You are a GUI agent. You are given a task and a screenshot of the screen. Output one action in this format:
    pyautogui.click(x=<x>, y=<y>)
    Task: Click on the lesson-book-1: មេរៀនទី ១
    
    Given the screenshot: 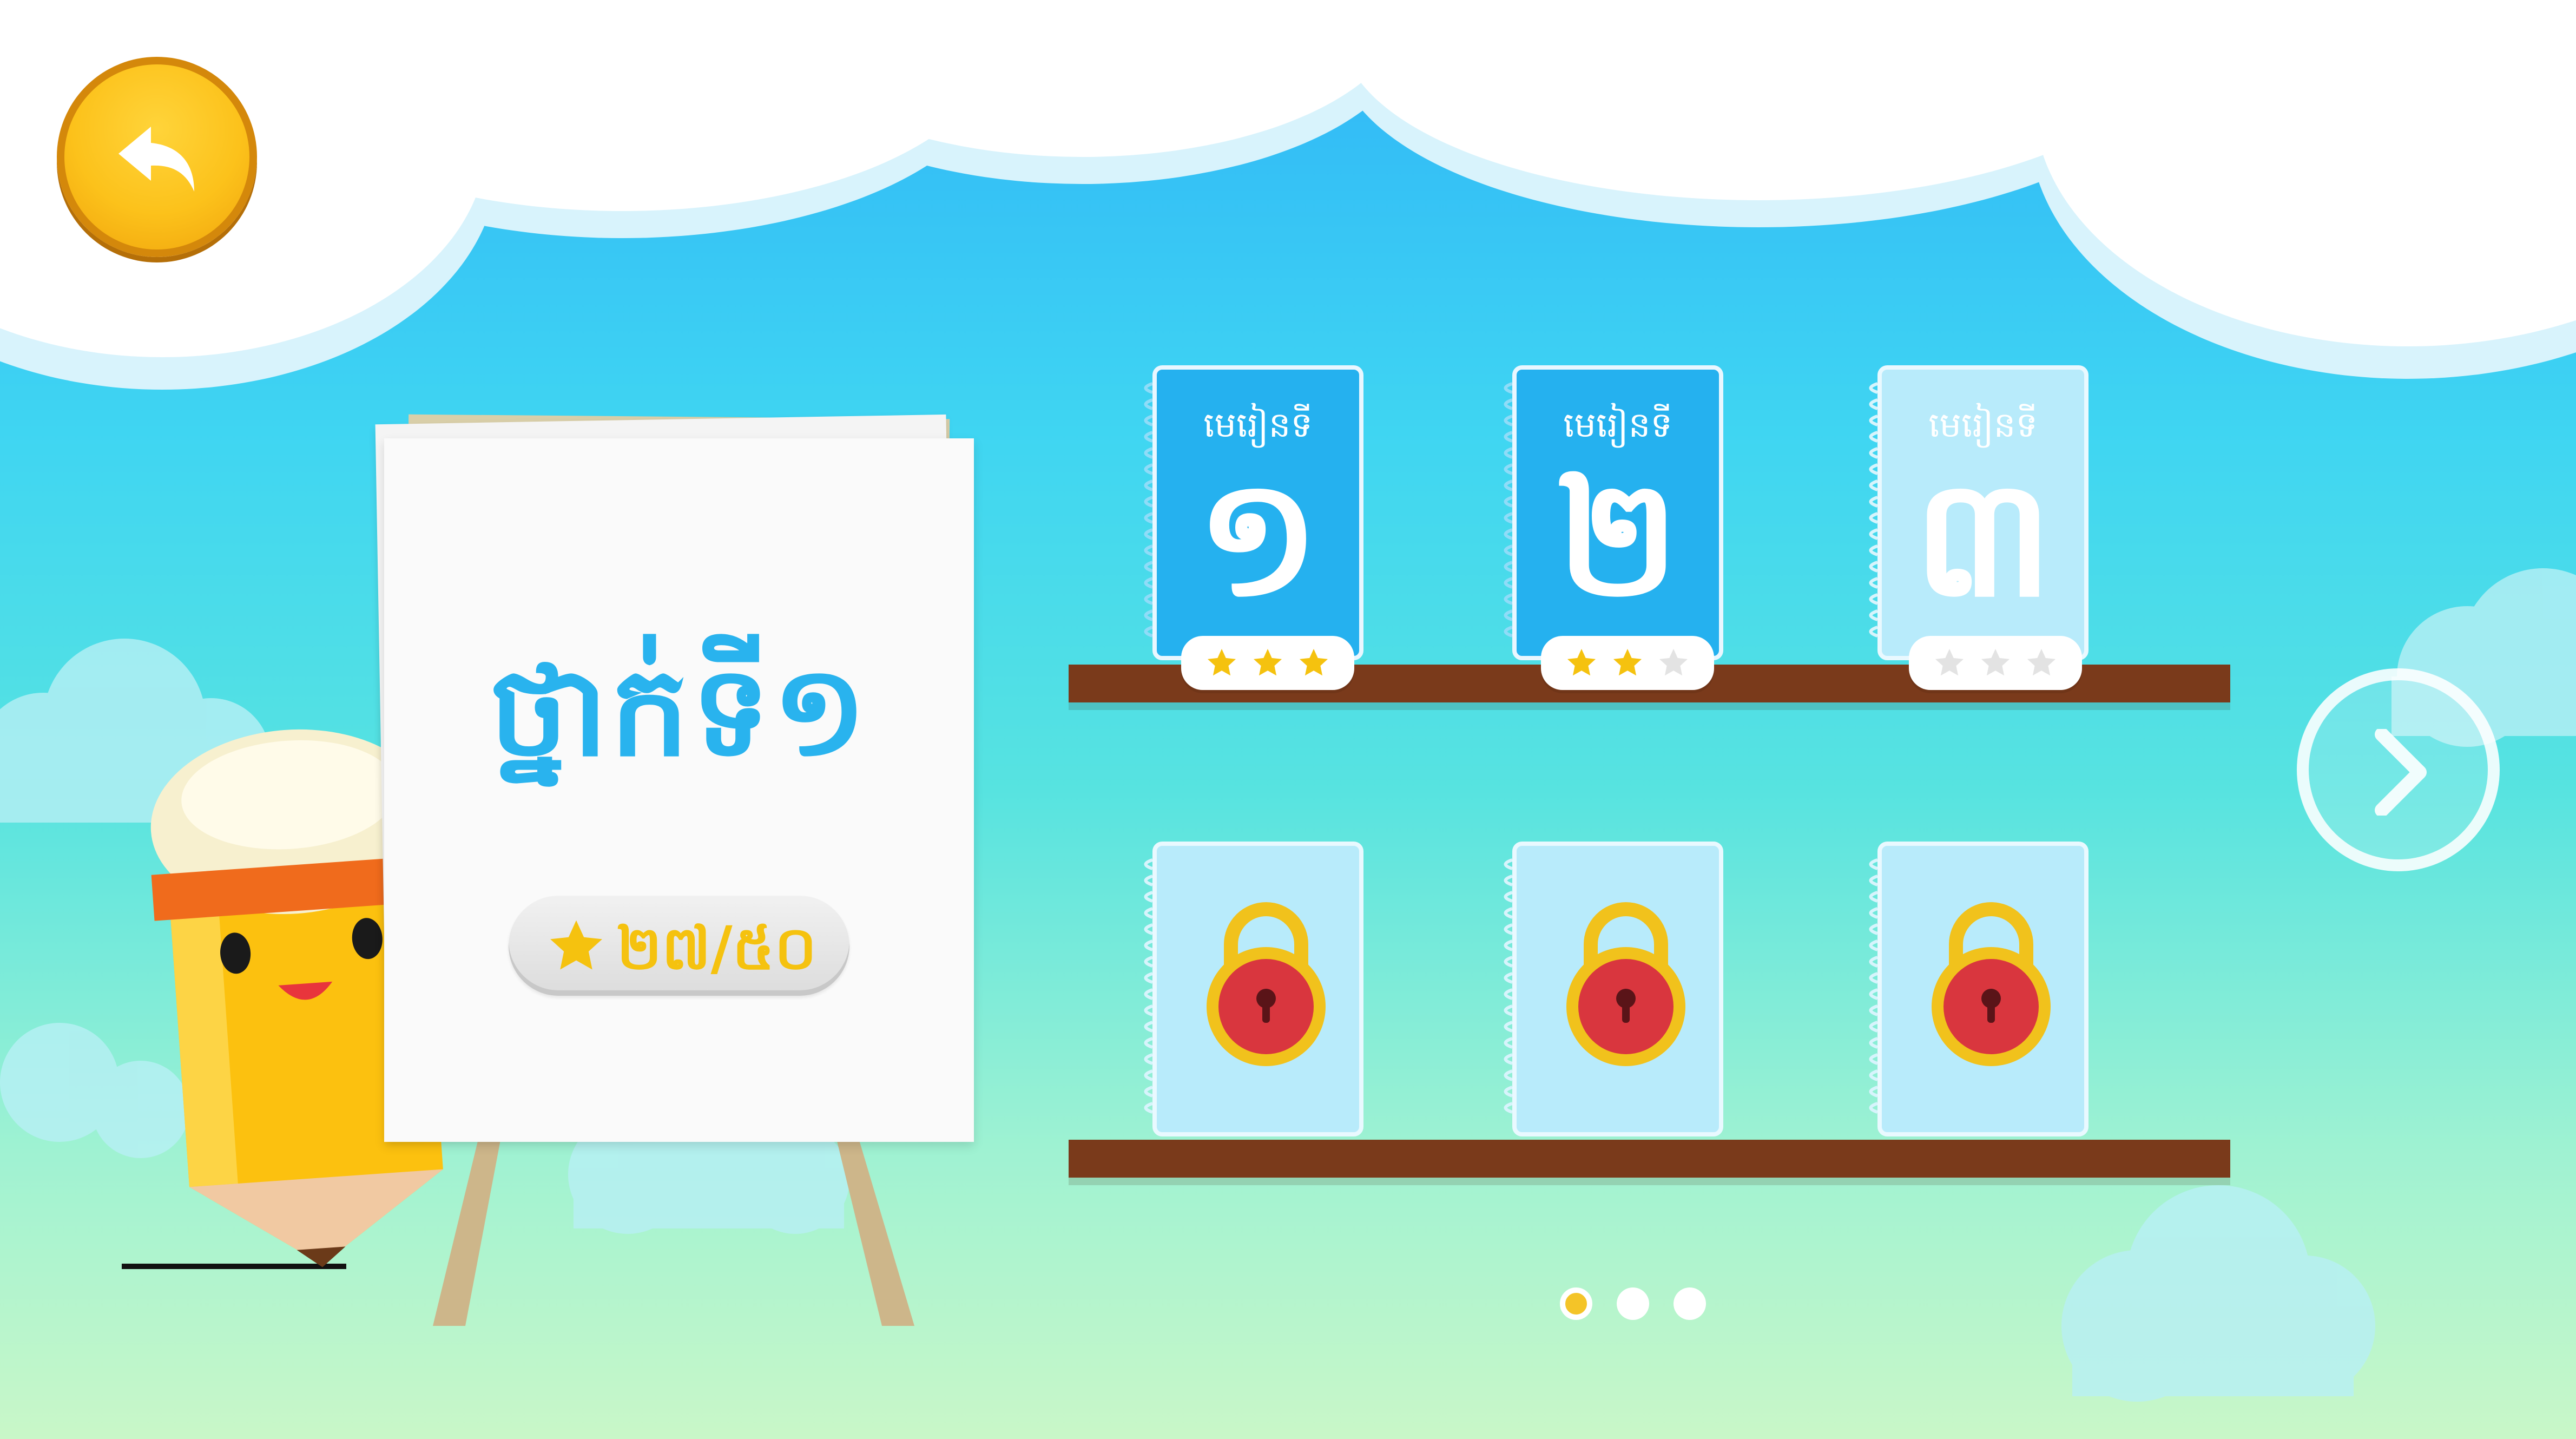 What is the action you would take?
    pyautogui.click(x=1249, y=512)
    